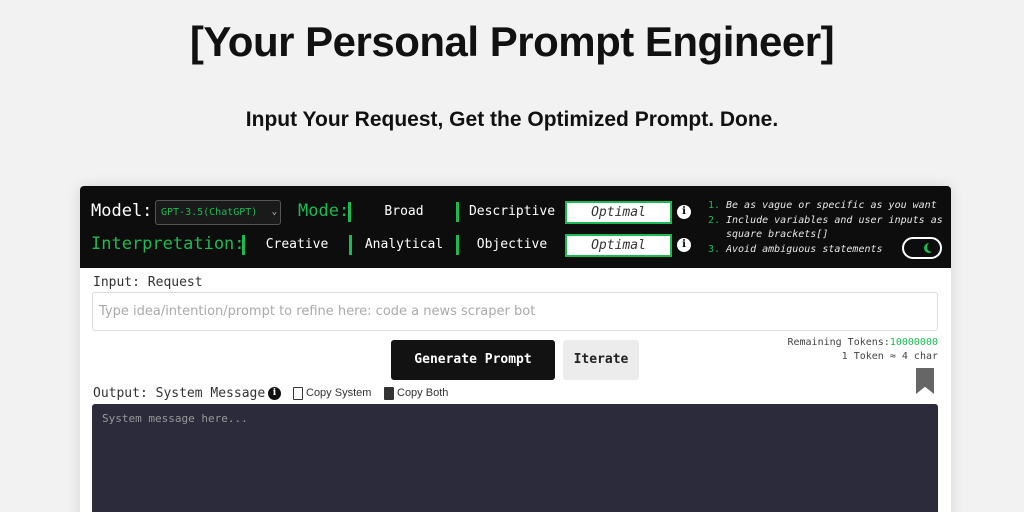 Image resolution: width=1024 pixels, height=512 pixels. I want to click on mode-option-broad: Broad, so click(404, 212).